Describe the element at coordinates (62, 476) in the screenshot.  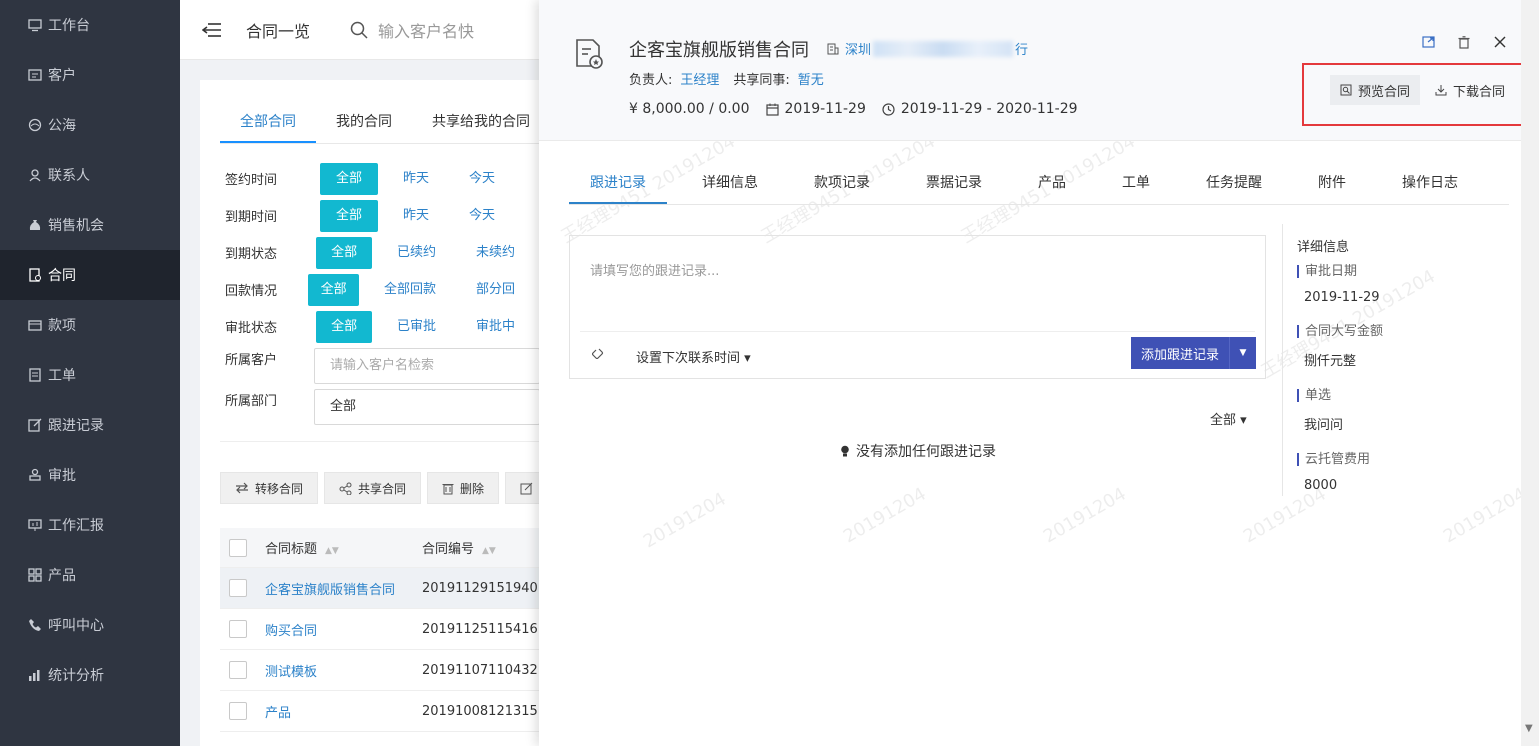
I see `sidebar-item-label: 审批` at that location.